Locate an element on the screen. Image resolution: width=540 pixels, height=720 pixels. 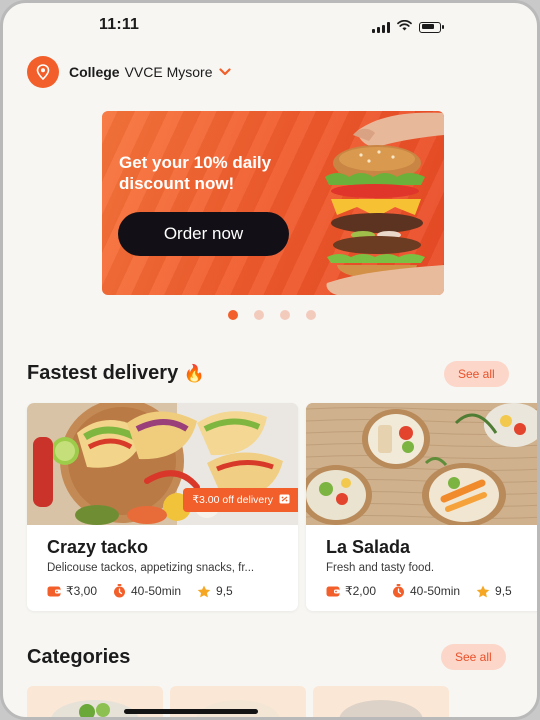
location-selector: College VVCE Mysore is located at coordinates (129, 72).